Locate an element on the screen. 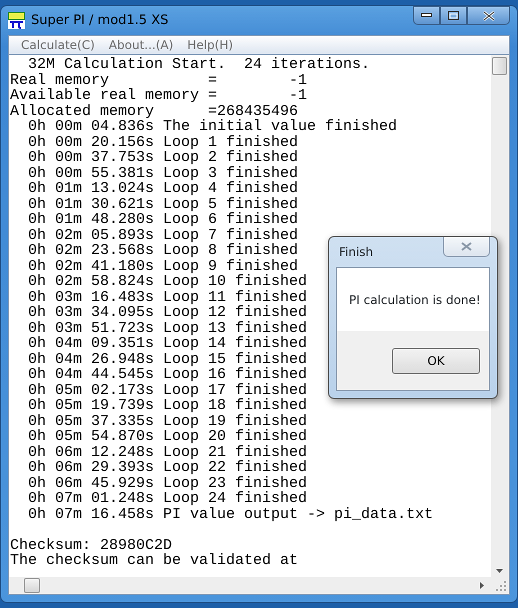  output-line: 0h 06m 29.393s Loop 22 finished is located at coordinates (167, 467).